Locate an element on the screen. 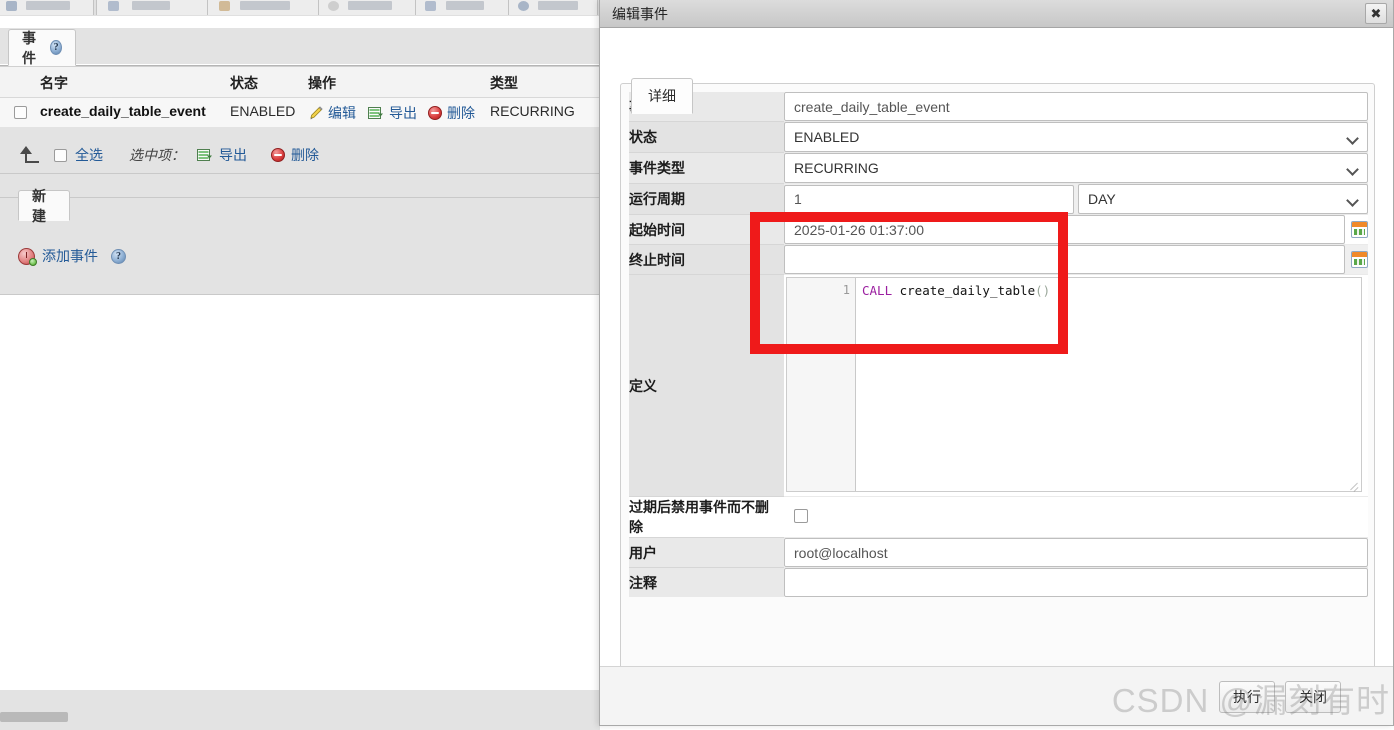 The height and width of the screenshot is (730, 1394). column-header-action: 操作 is located at coordinates (322, 83).